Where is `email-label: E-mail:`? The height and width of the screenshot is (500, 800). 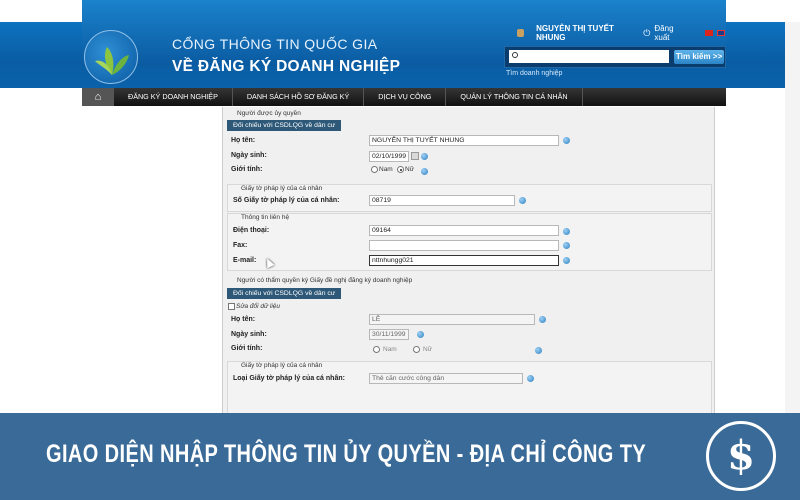
email-label: E-mail: is located at coordinates (245, 260).